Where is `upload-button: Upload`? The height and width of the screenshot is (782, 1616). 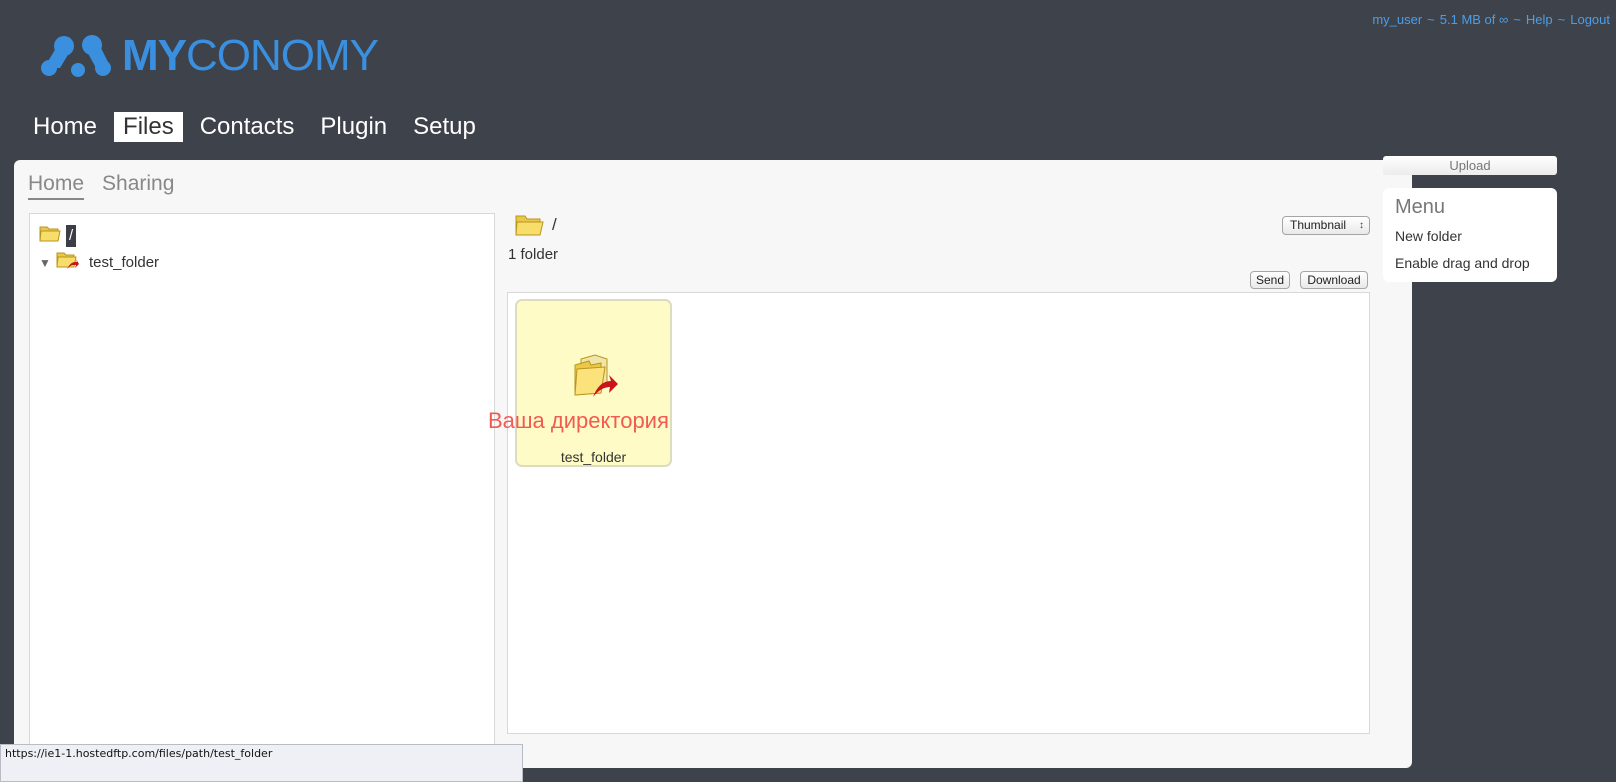
upload-button: Upload is located at coordinates (1470, 165).